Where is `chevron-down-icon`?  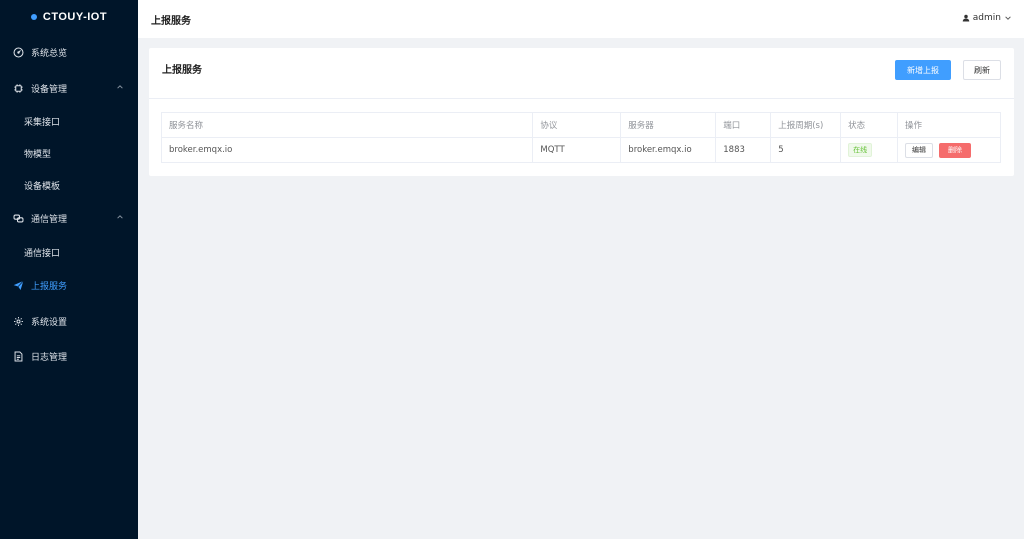 chevron-down-icon is located at coordinates (1008, 18).